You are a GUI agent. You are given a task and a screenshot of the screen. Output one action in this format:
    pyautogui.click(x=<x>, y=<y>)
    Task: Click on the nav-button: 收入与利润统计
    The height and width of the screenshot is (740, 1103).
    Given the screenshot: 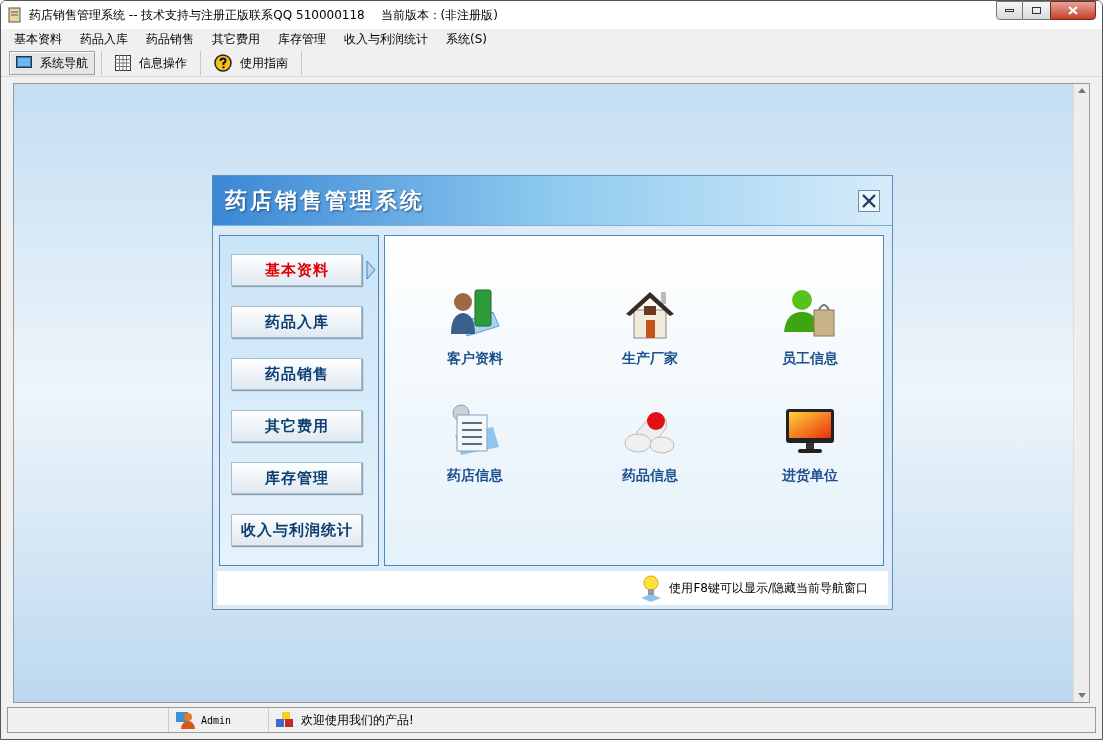 What is the action you would take?
    pyautogui.click(x=296, y=530)
    